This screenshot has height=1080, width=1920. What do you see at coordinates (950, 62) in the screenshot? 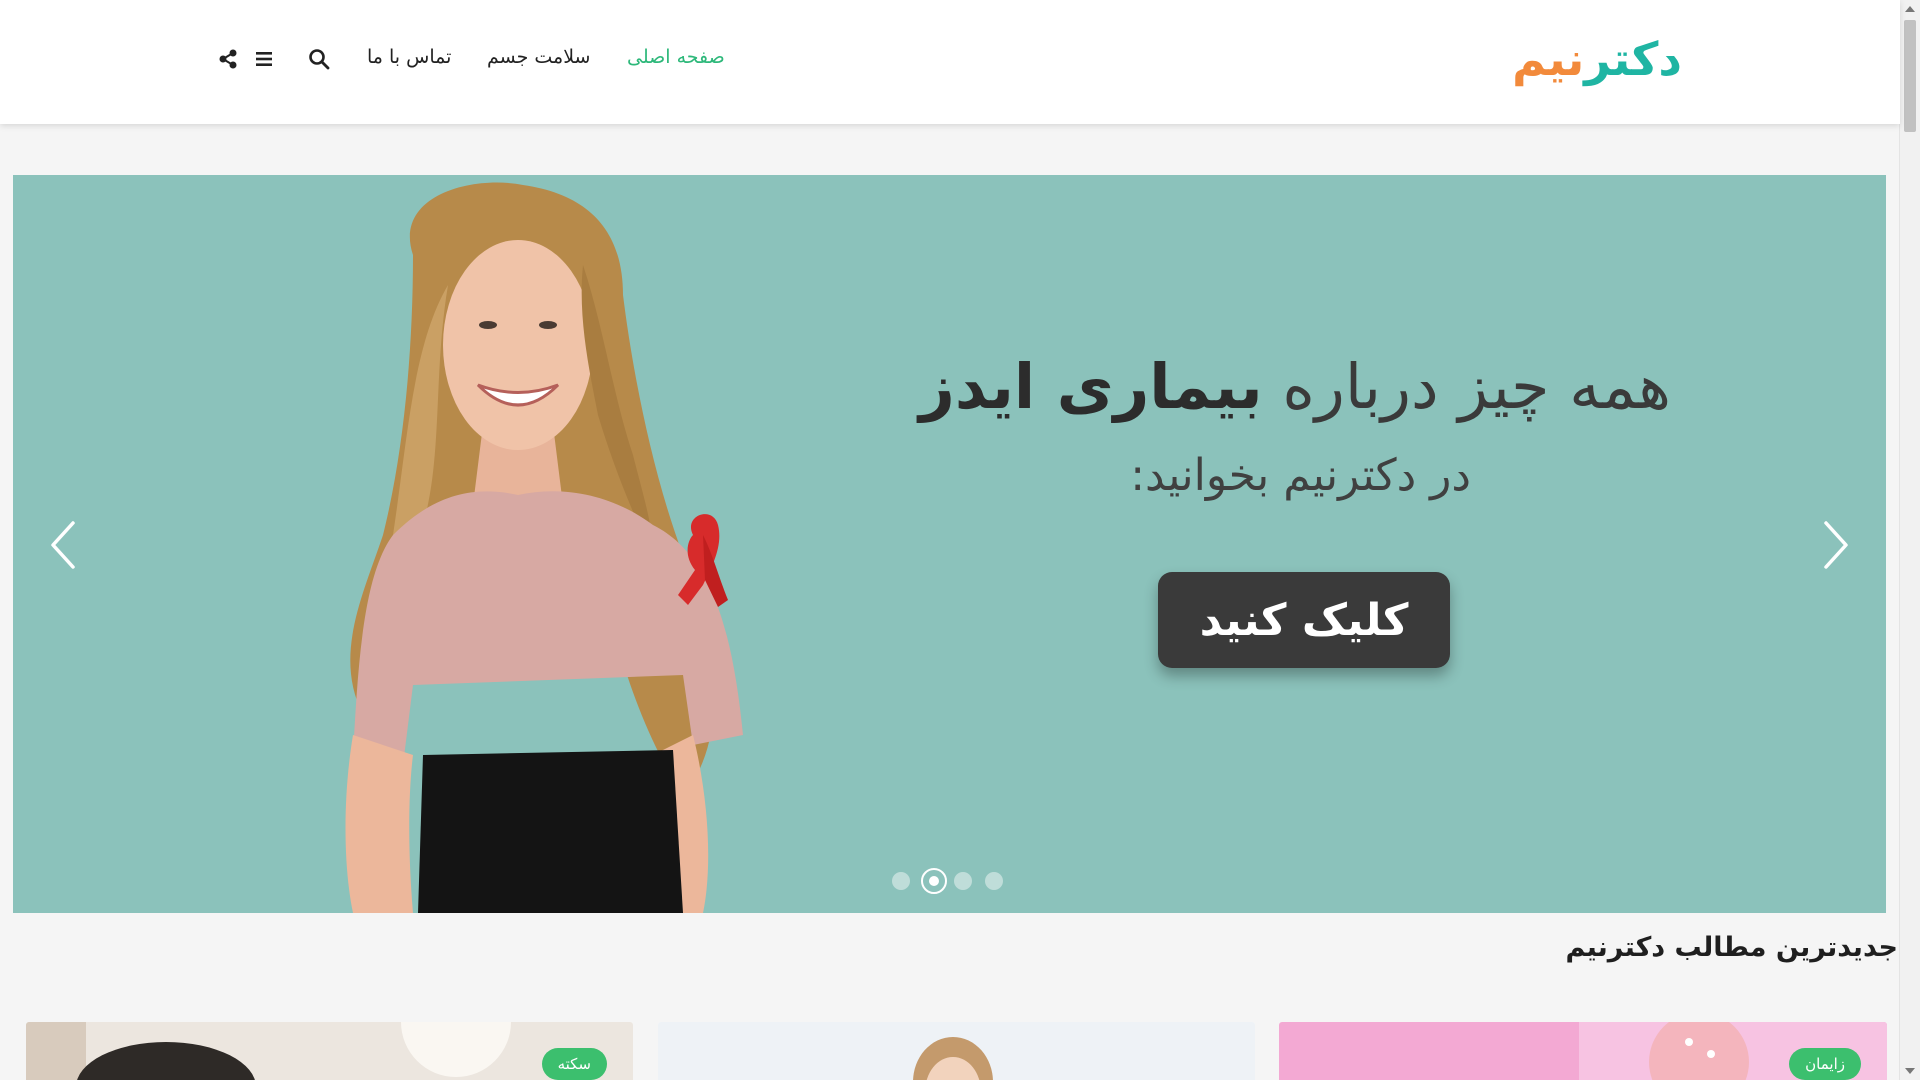
I see `site-header: دکترنیم صفحه اصلی سلامت جسم تماس با ما` at bounding box center [950, 62].